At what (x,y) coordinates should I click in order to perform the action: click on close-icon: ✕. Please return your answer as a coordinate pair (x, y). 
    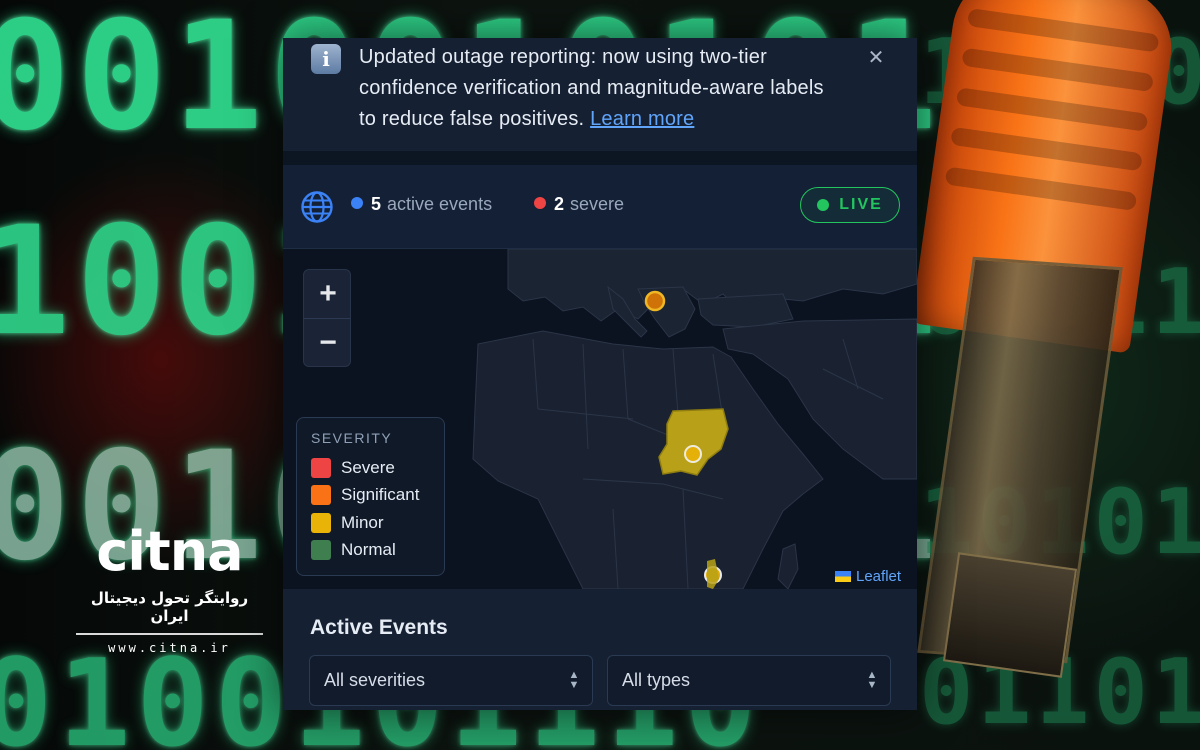
    Looking at the image, I should click on (876, 58).